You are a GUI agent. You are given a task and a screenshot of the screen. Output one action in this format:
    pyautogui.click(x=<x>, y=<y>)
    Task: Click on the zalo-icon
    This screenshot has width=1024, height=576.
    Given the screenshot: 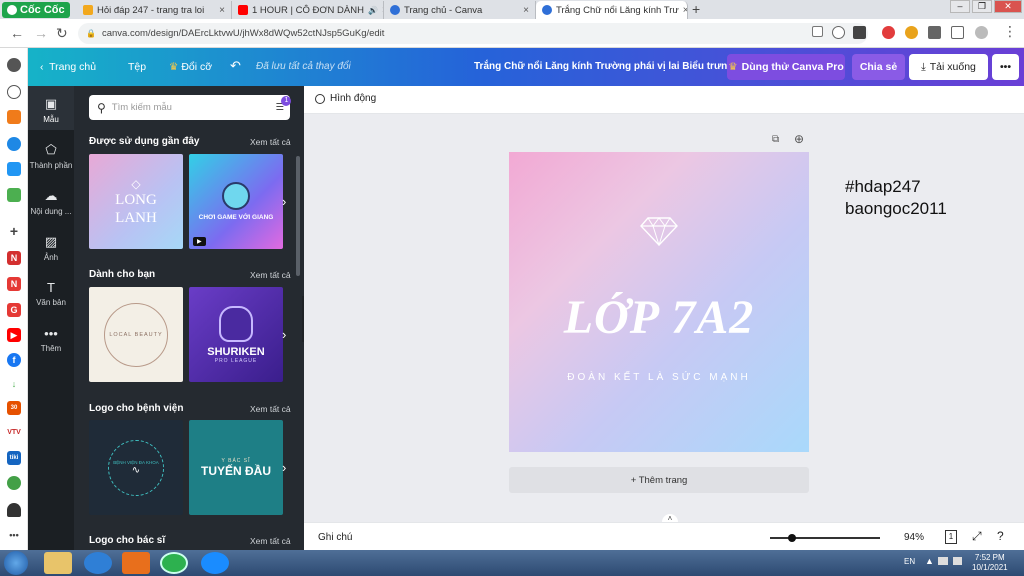 What is the action you would take?
    pyautogui.click(x=14, y=169)
    